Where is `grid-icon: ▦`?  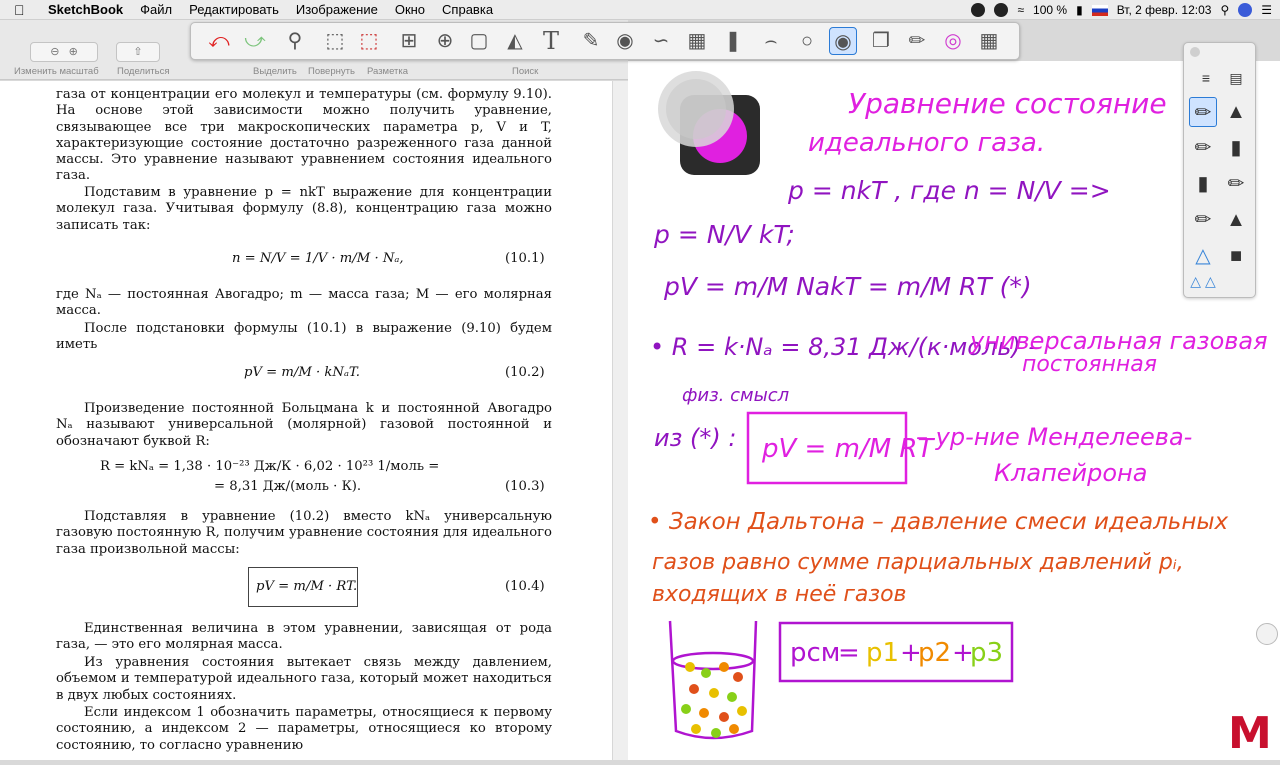 grid-icon: ▦ is located at coordinates (989, 41).